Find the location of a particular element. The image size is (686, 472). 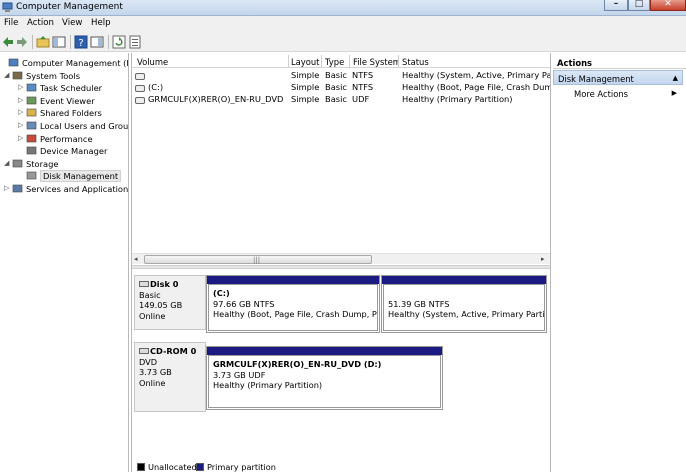

menu-help: Help is located at coordinates (101, 23).